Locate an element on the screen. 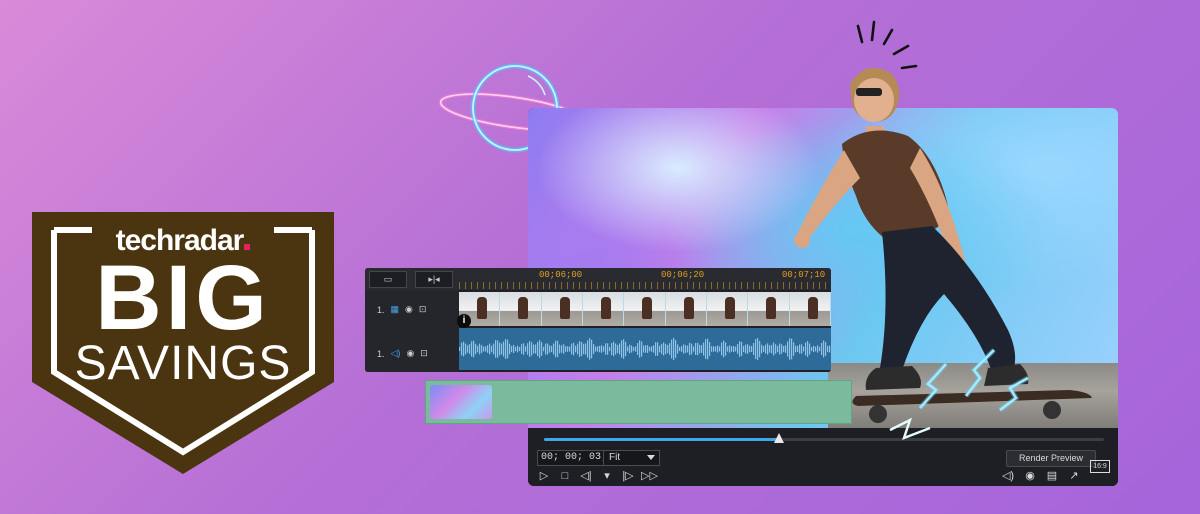 This screenshot has height=514, width=1200. aspect-ratio-button: 16:9 is located at coordinates (1100, 466).